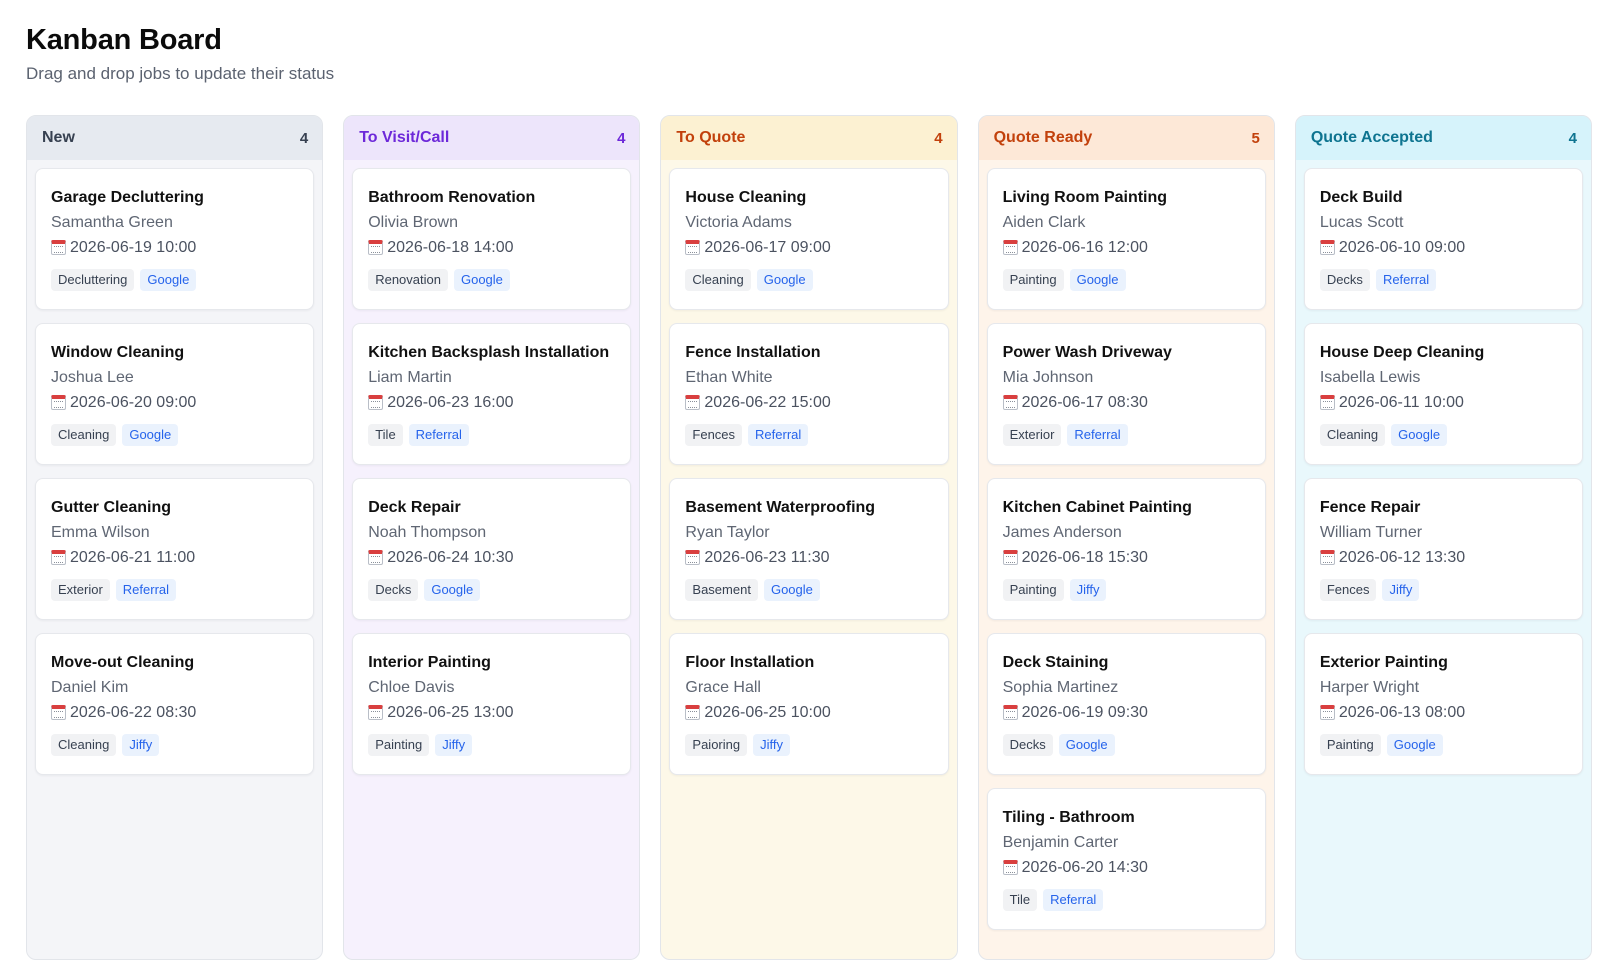 The height and width of the screenshot is (972, 1618). Describe the element at coordinates (111, 507) in the screenshot. I see `job-title: Gutter Cleaning` at that location.